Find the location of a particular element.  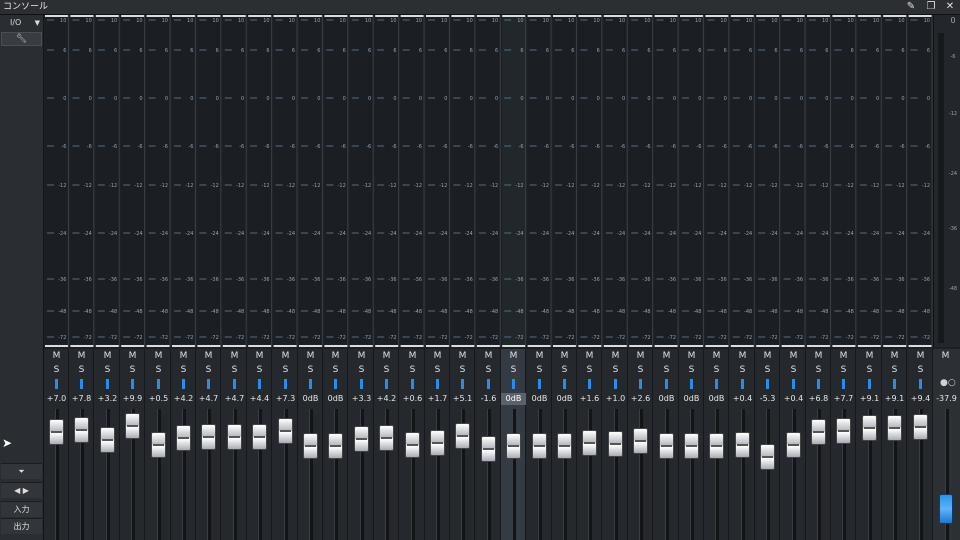

output-button: 出力 is located at coordinates (21, 526).